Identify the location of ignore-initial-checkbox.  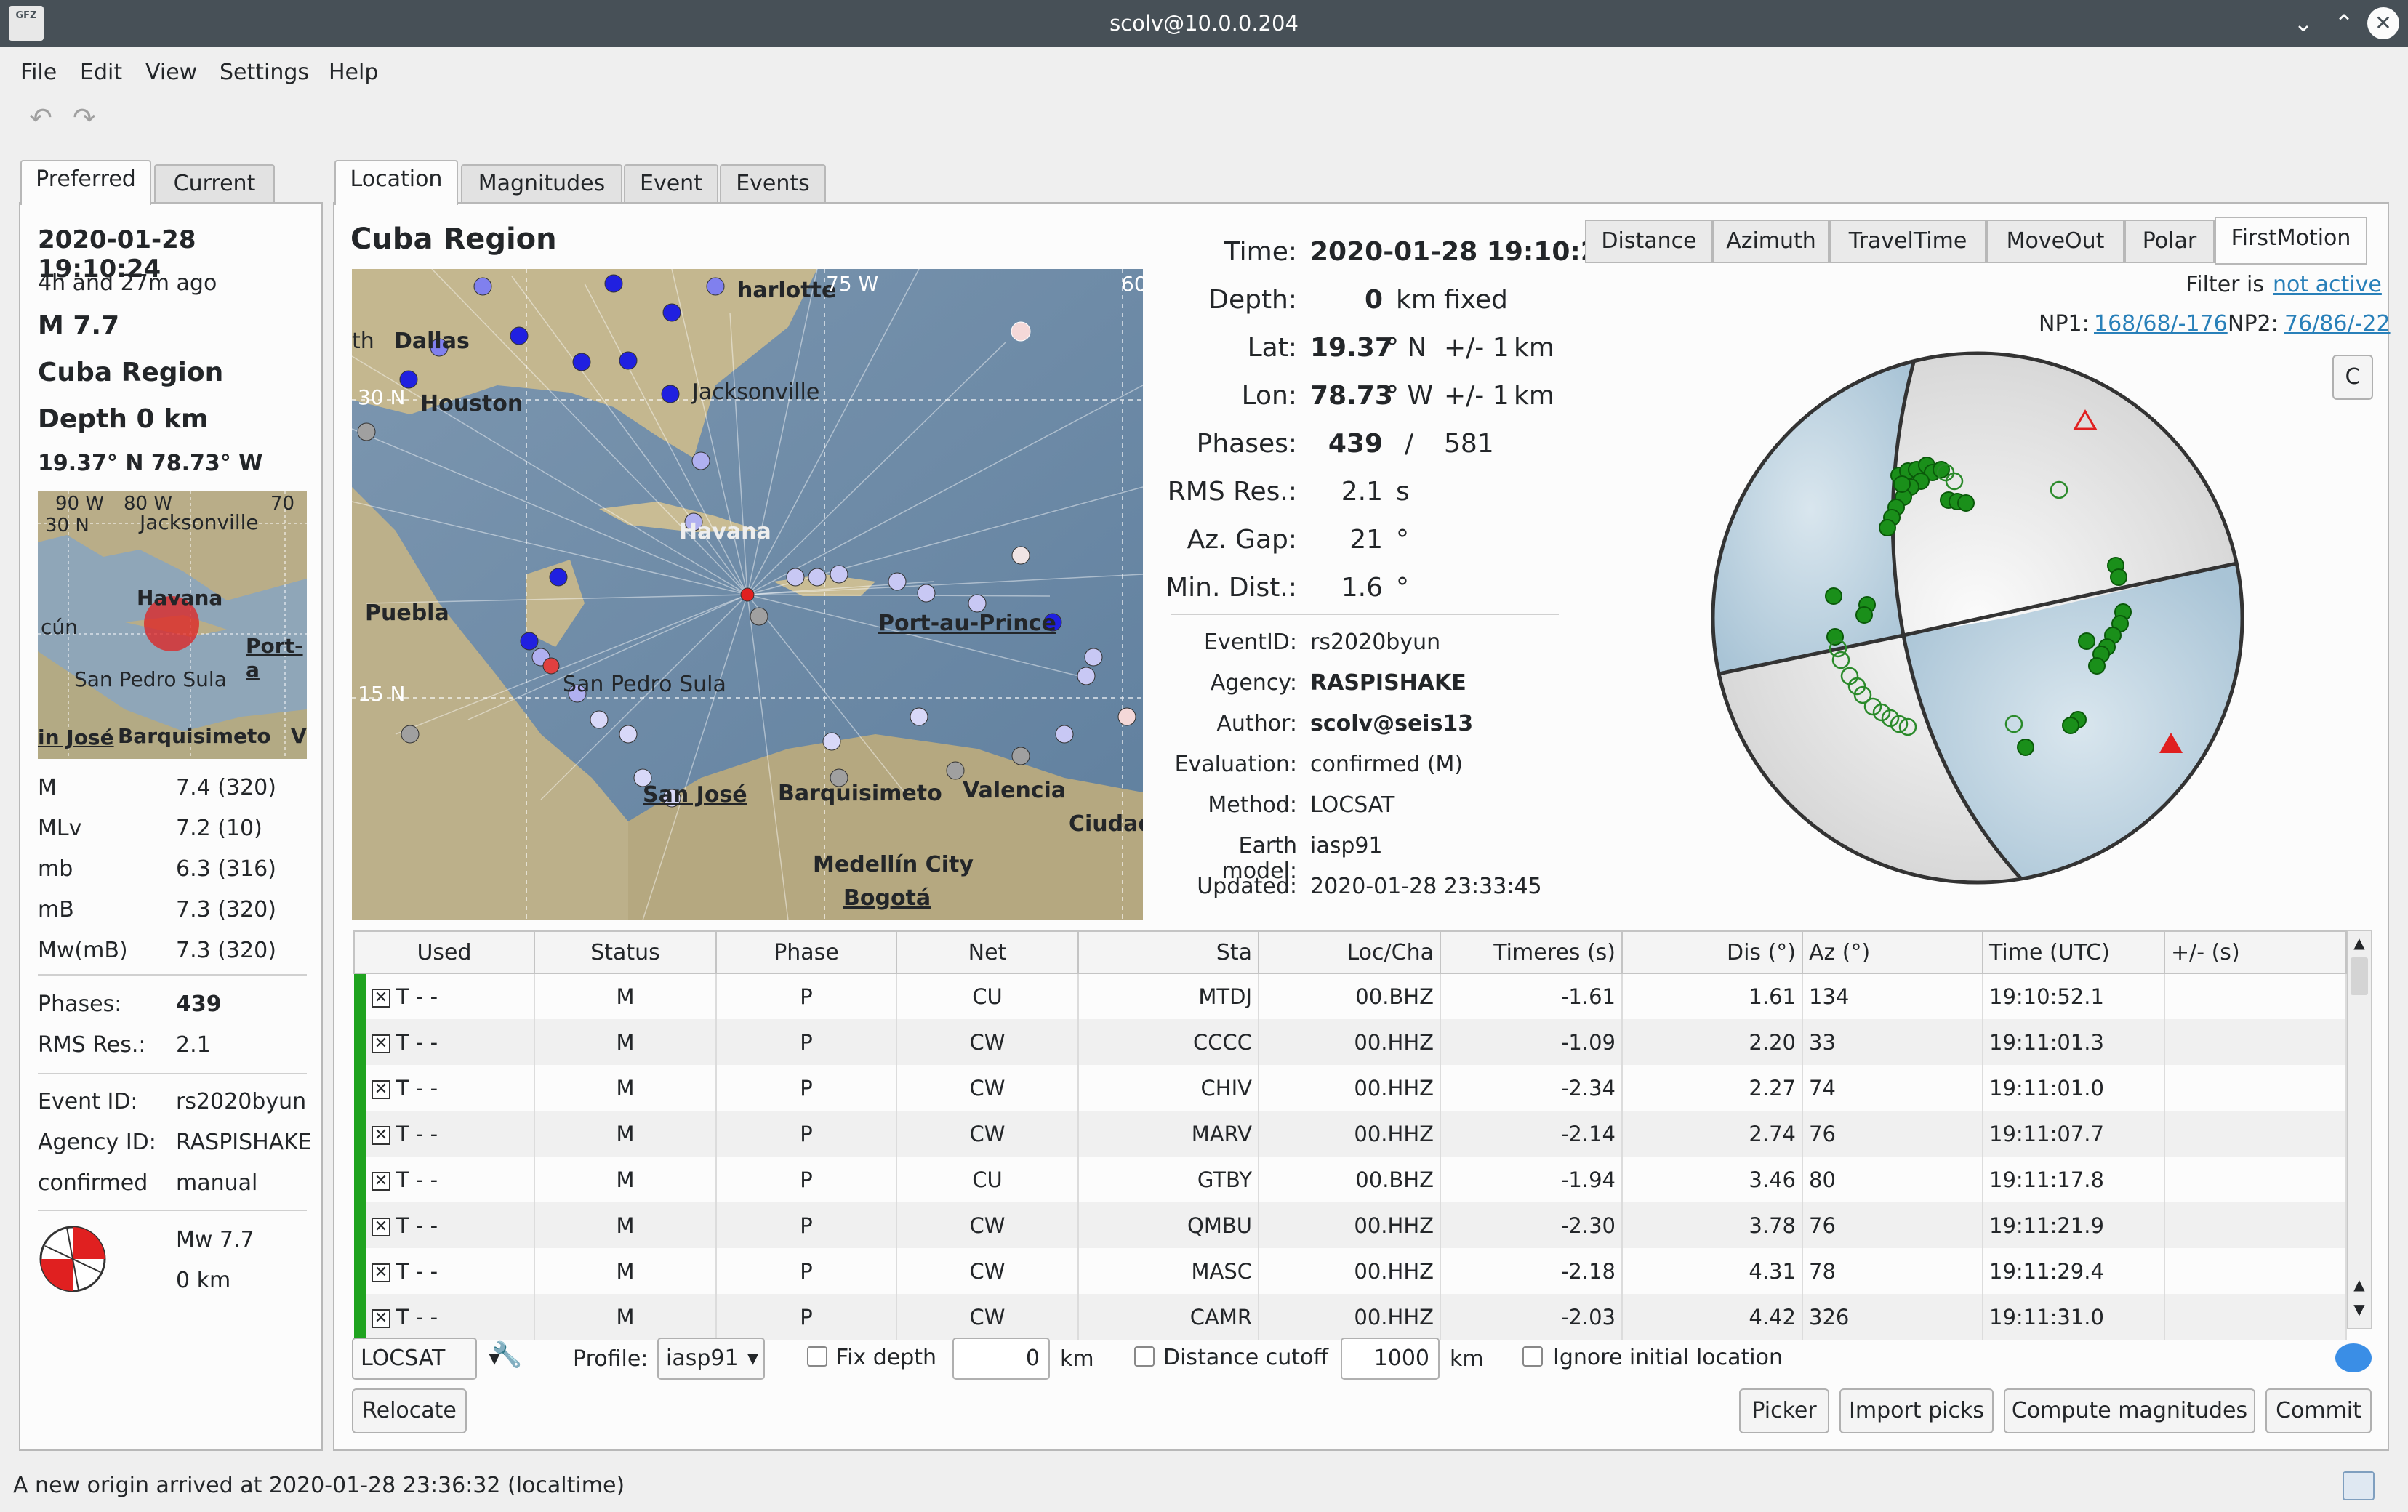
(1532, 1356).